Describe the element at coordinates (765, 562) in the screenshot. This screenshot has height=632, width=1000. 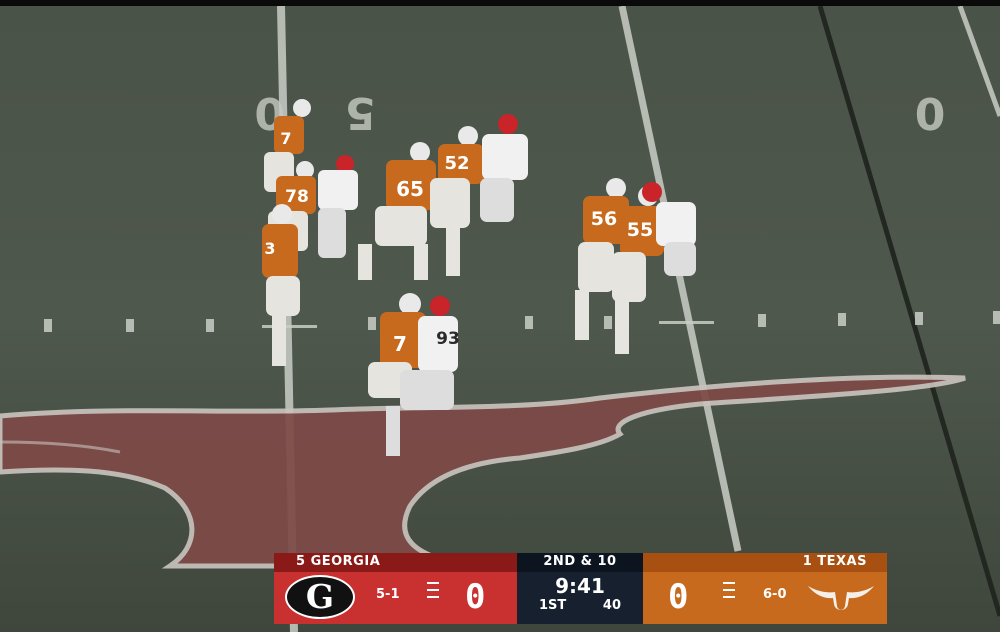
I see `home-header-strip: 1 TEXAS` at that location.